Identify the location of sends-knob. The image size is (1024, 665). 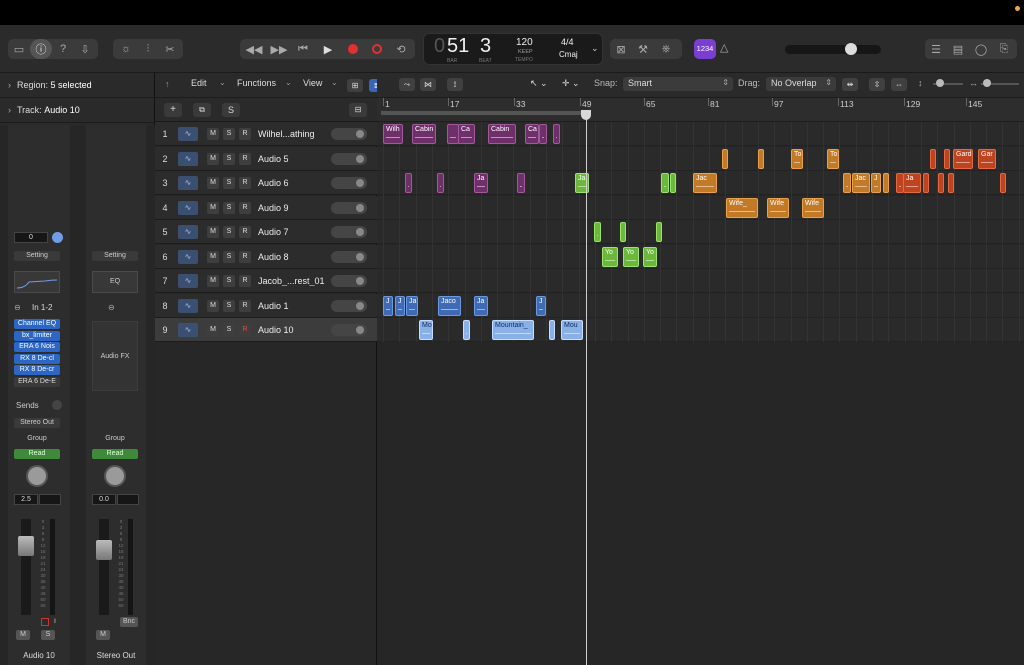
(57, 405).